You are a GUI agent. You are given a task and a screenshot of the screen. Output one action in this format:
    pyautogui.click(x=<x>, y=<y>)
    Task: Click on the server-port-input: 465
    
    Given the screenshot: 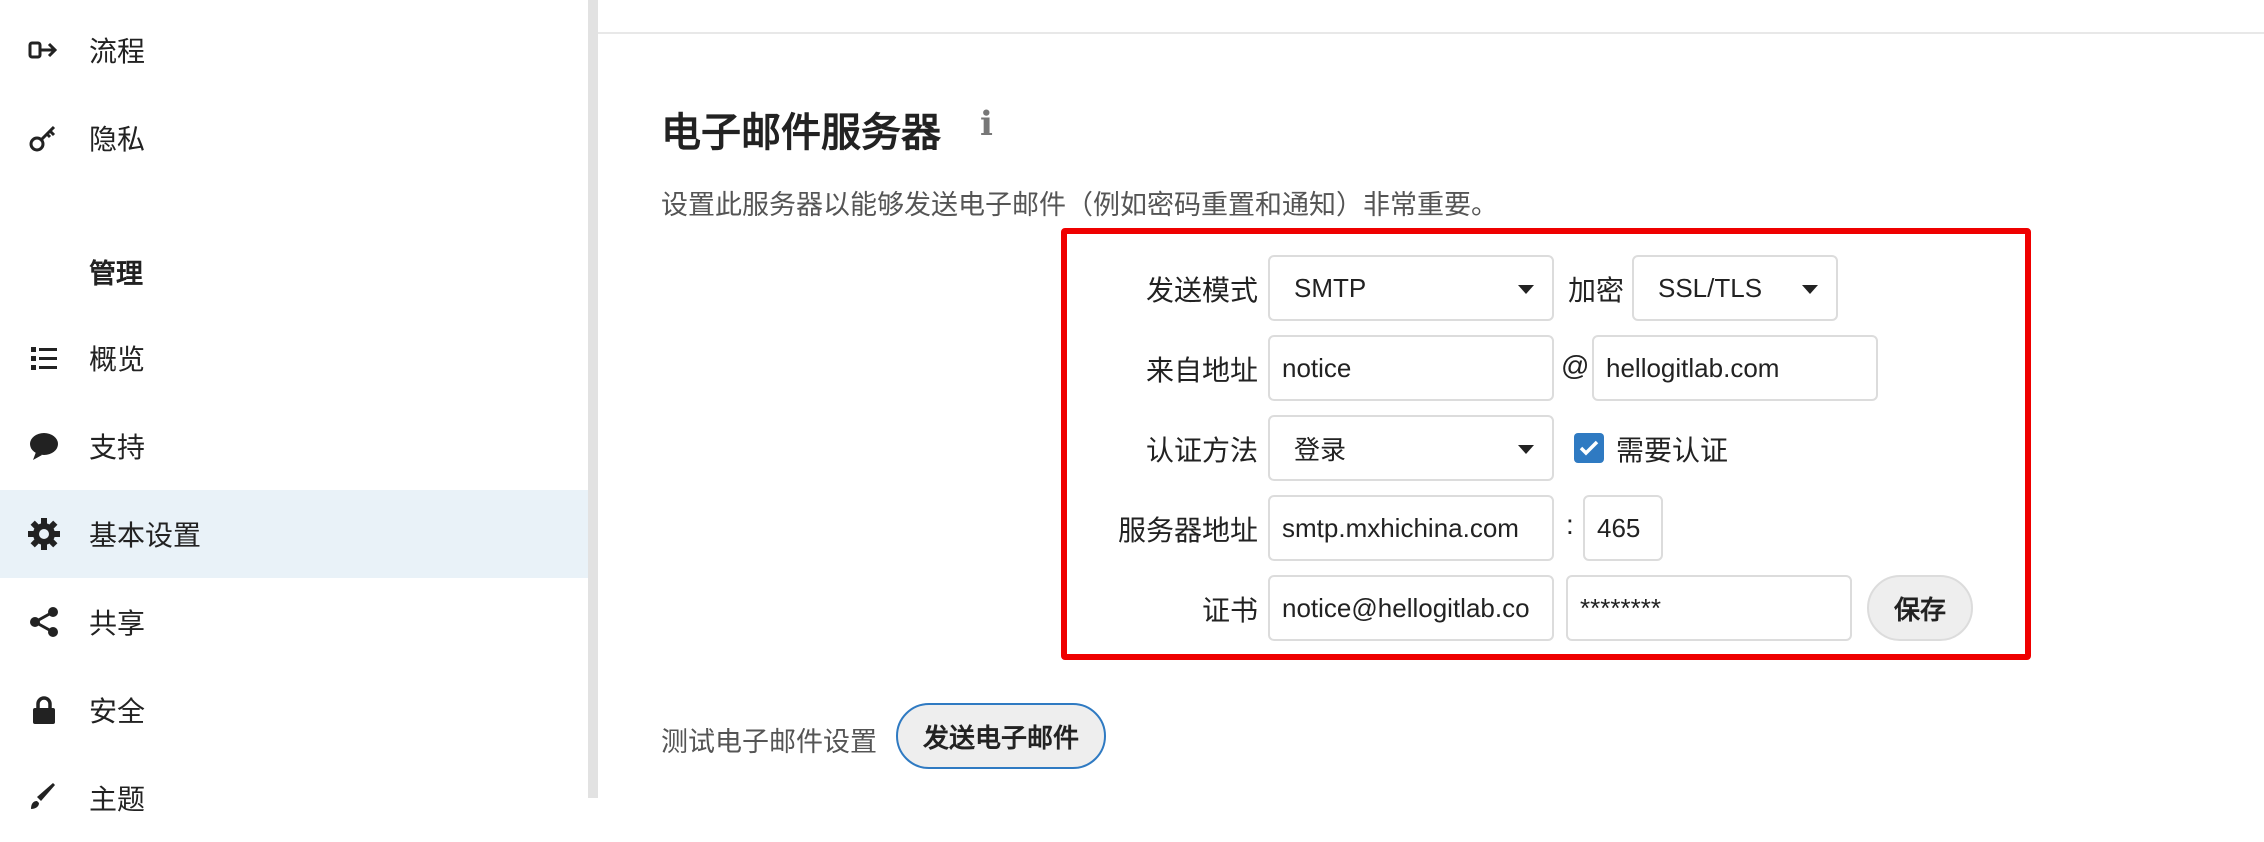 What is the action you would take?
    pyautogui.click(x=1623, y=528)
    